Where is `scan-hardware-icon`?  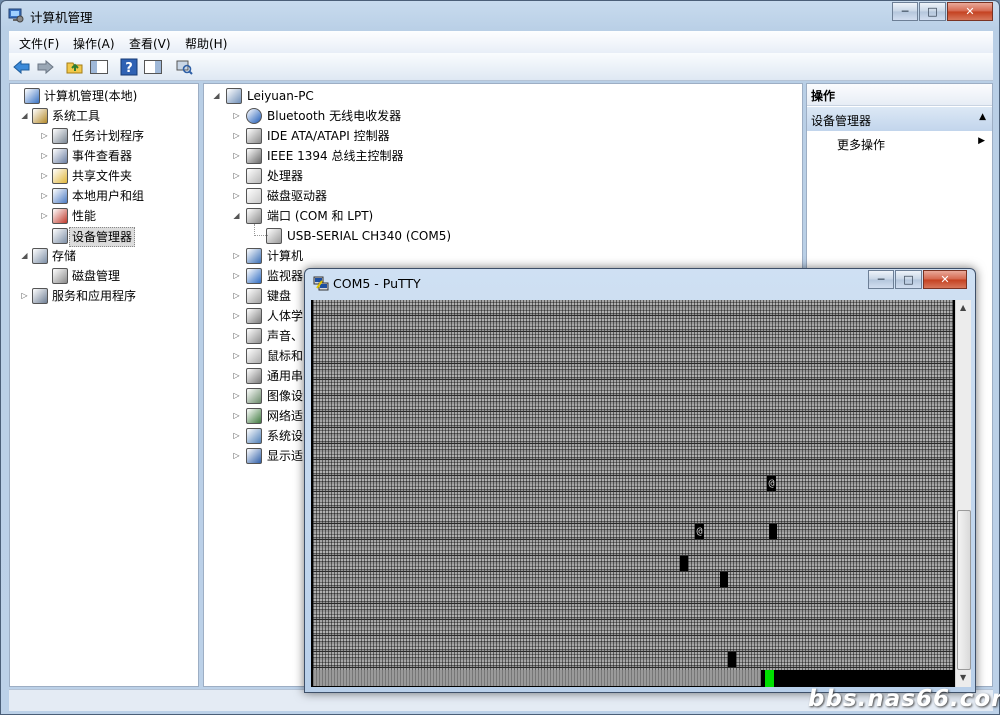 scan-hardware-icon is located at coordinates (184, 67).